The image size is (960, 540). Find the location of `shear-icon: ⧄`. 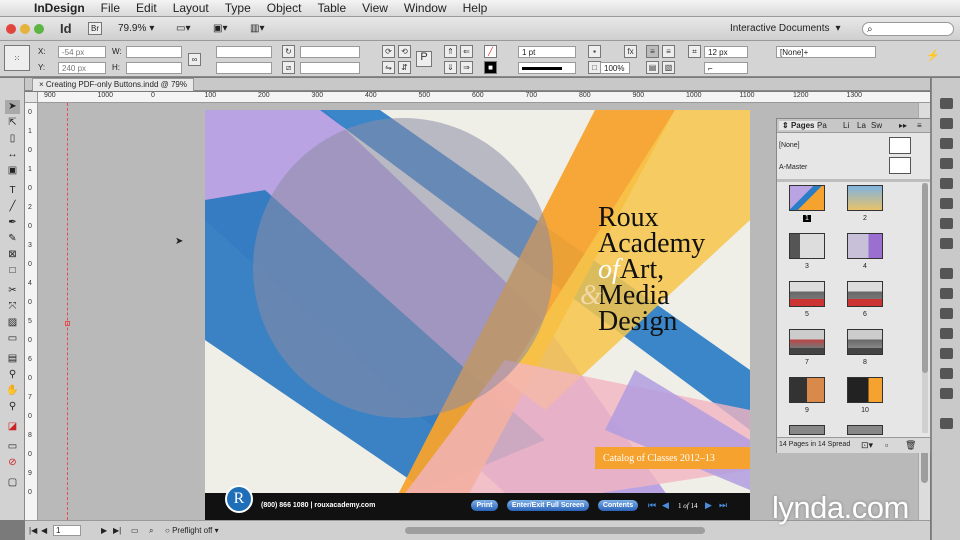

shear-icon: ⧄ is located at coordinates (288, 67).